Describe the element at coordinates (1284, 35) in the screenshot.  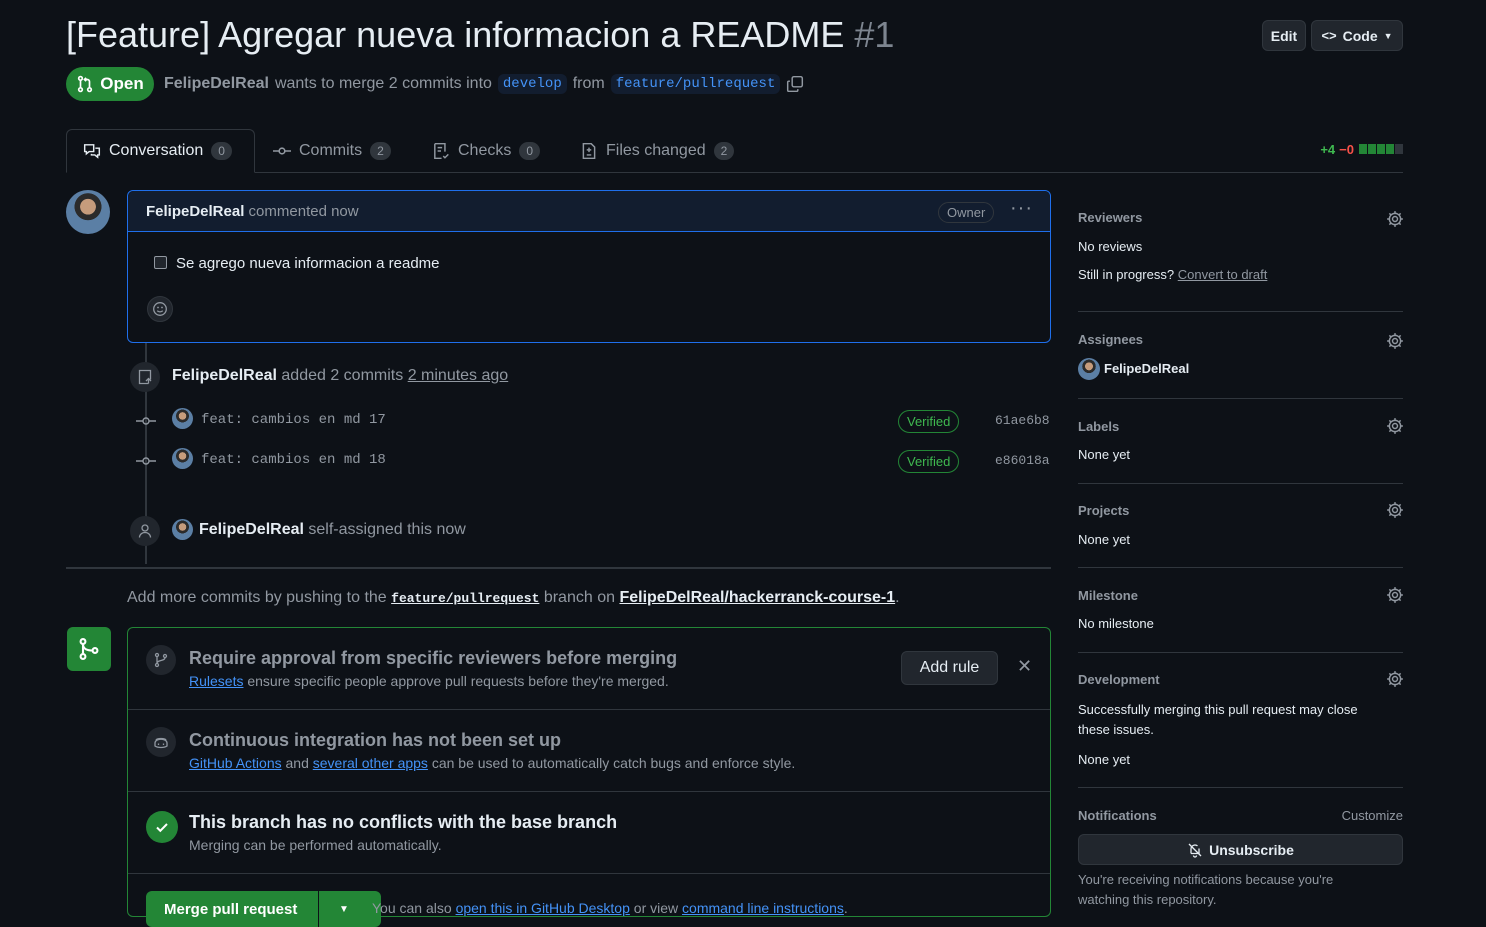
I see `edit-button: Edit` at that location.